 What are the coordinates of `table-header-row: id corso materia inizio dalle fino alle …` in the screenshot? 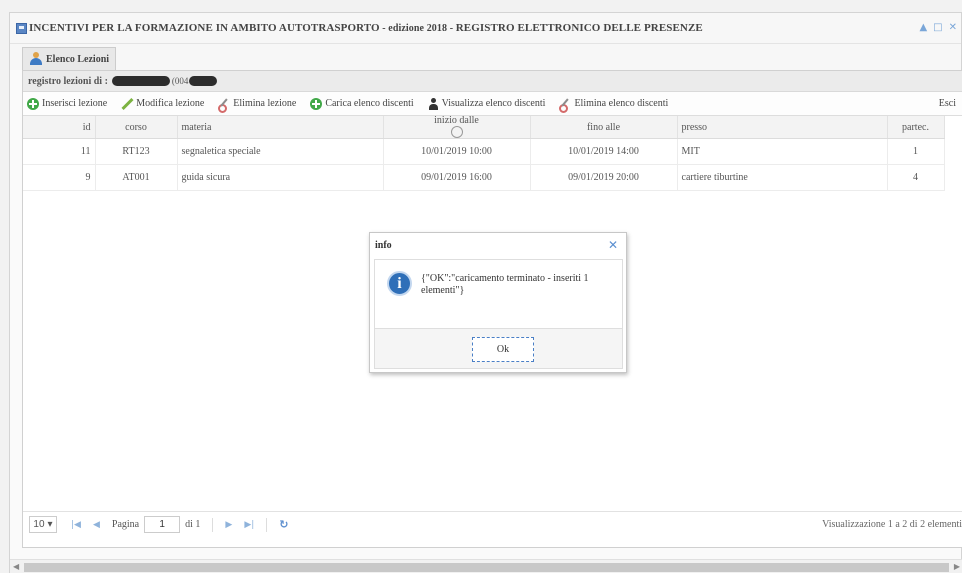 It's located at (484, 127).